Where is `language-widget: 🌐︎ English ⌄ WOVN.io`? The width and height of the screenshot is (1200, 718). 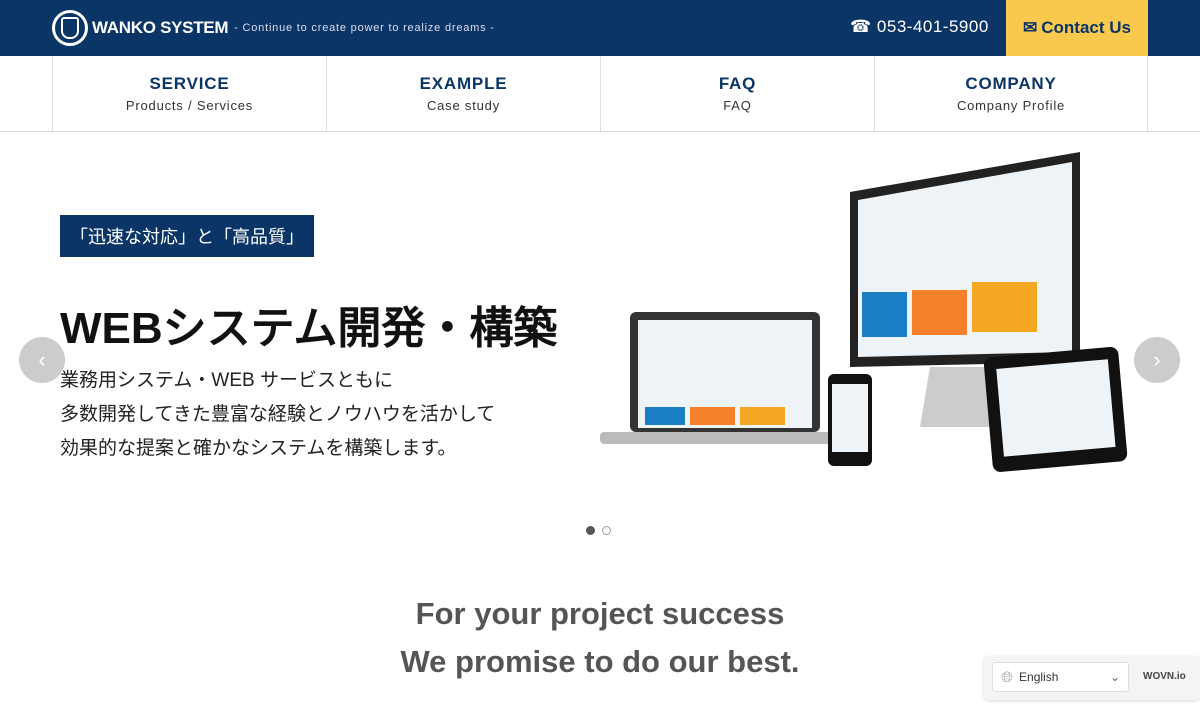 language-widget: 🌐︎ English ⌄ WOVN.io is located at coordinates (1092, 678).